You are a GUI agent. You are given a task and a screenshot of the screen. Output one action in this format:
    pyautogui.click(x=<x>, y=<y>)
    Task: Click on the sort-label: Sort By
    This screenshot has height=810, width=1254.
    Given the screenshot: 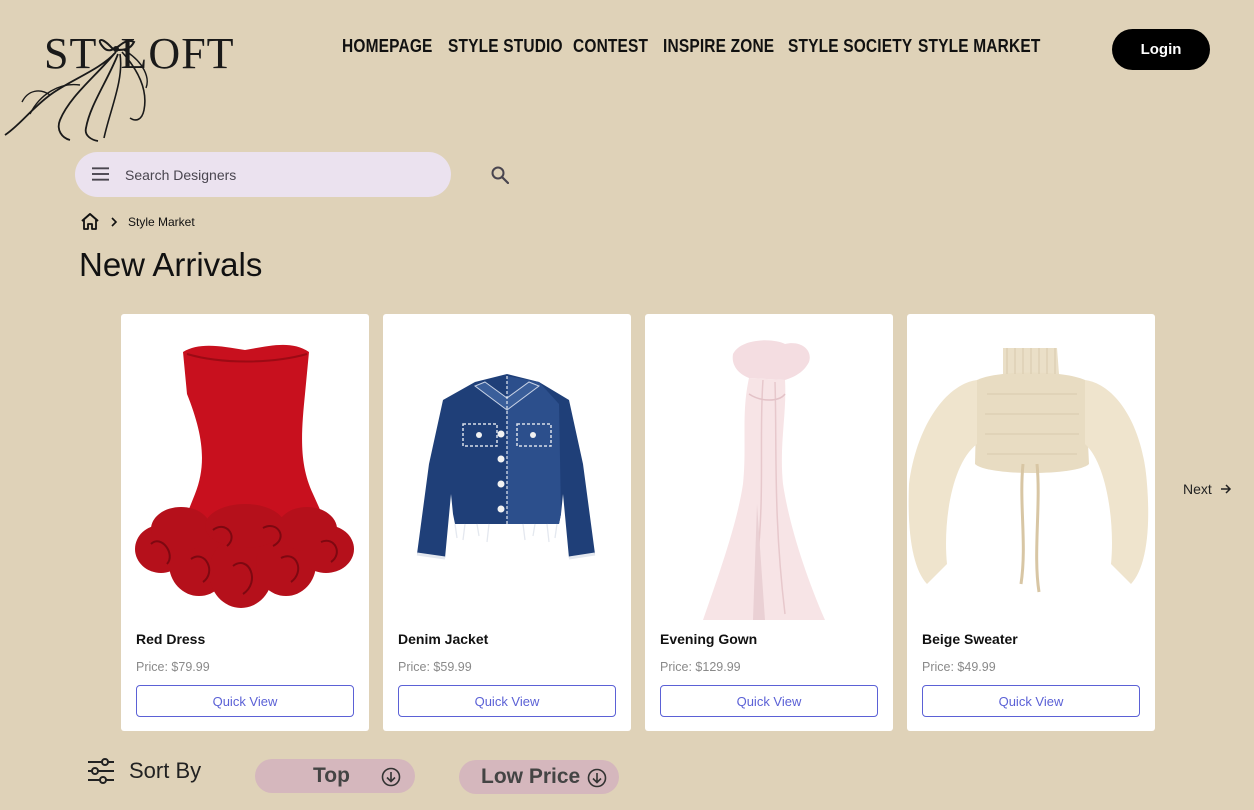 What is the action you would take?
    pyautogui.click(x=165, y=770)
    